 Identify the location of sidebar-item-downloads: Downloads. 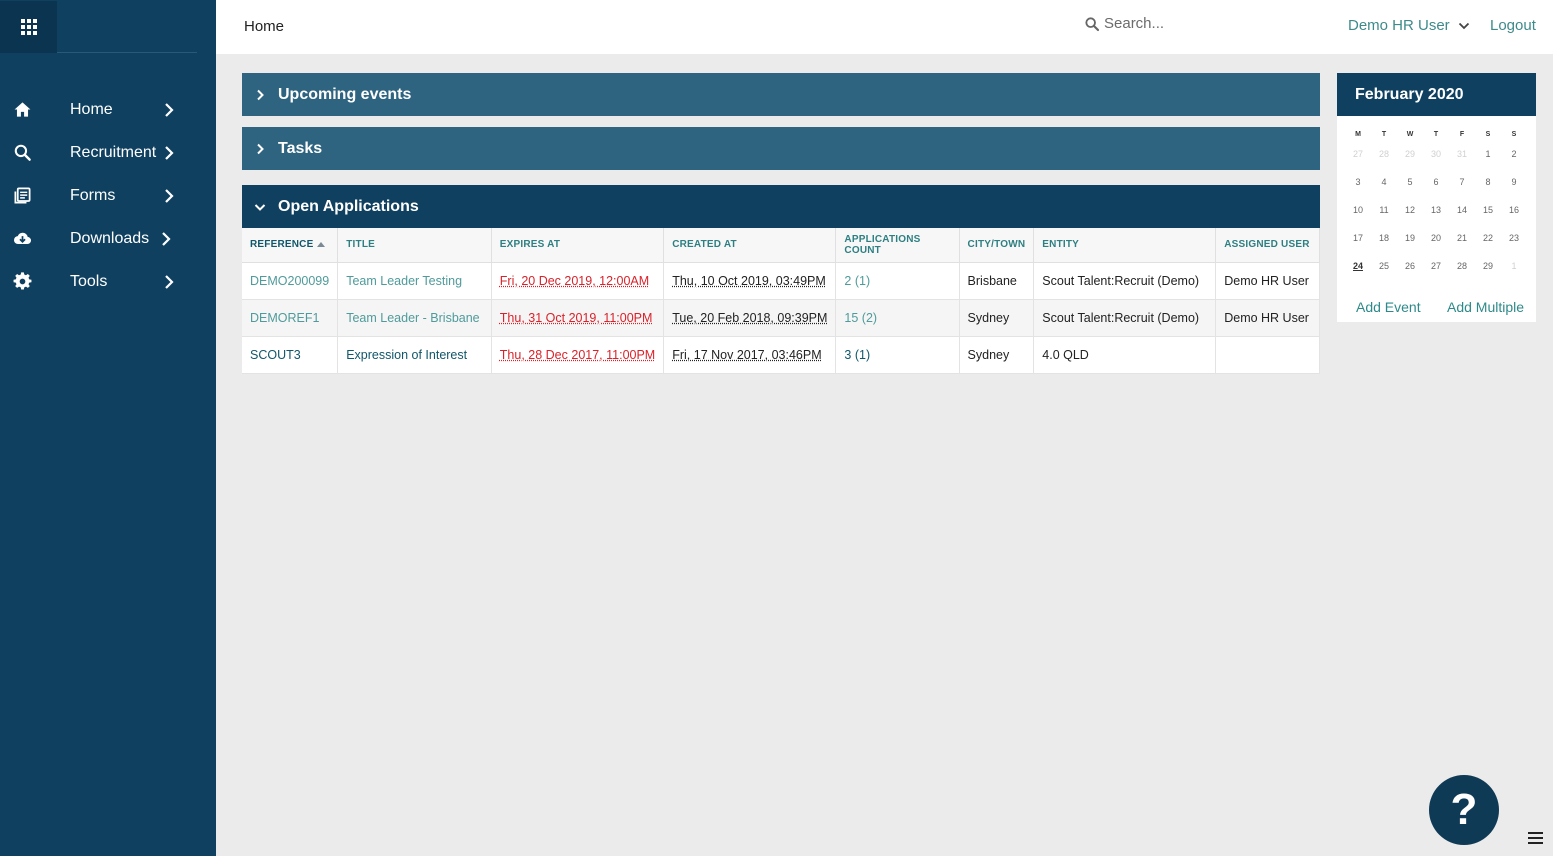
(108, 238).